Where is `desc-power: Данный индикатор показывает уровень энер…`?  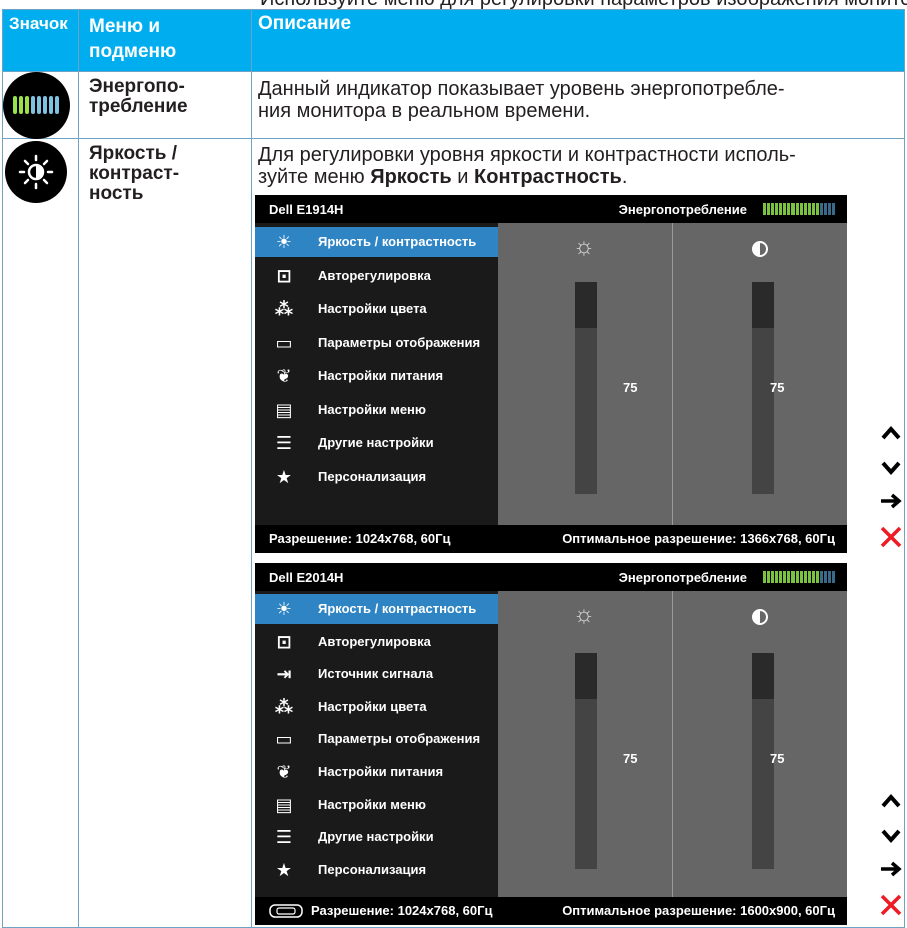
desc-power: Данный индикатор показывает уровень энер… is located at coordinates (521, 100).